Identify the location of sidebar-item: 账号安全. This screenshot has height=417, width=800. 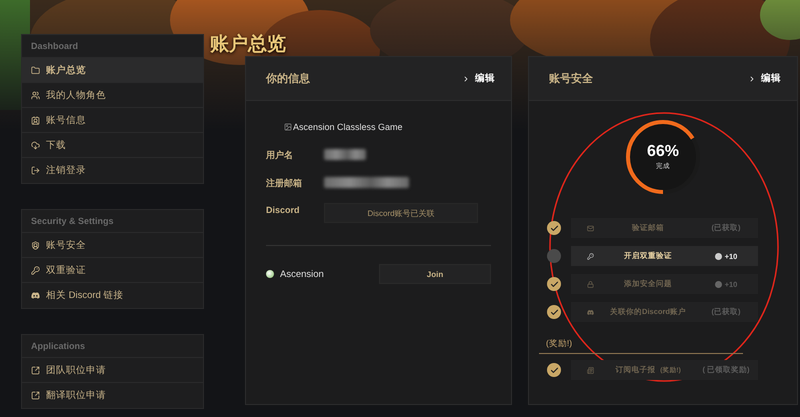
(112, 245).